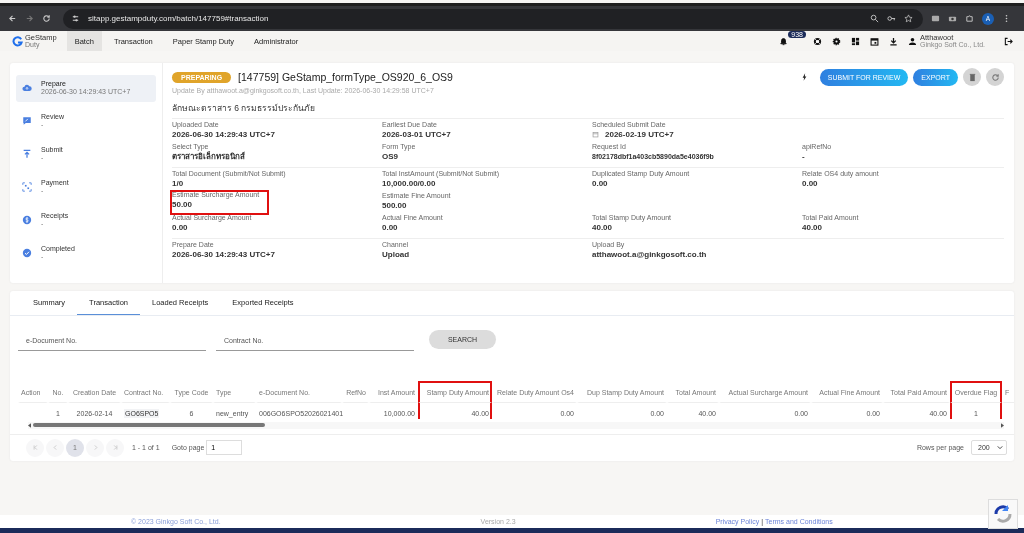  Describe the element at coordinates (417, 135) in the screenshot. I see `field-value: 2026-03-01 UTC+7` at that location.